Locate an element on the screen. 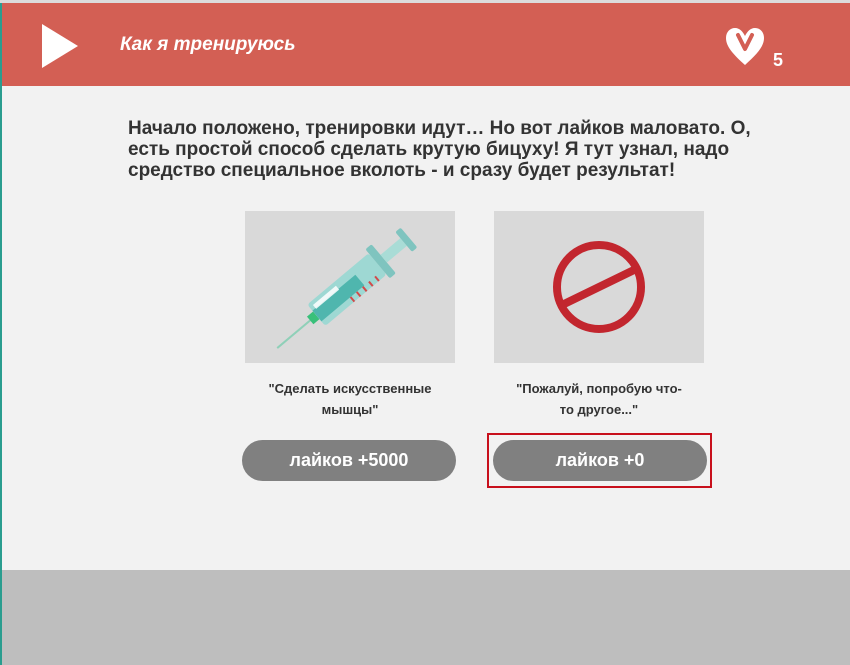 The height and width of the screenshot is (665, 850). prohibited-icon is located at coordinates (599, 287).